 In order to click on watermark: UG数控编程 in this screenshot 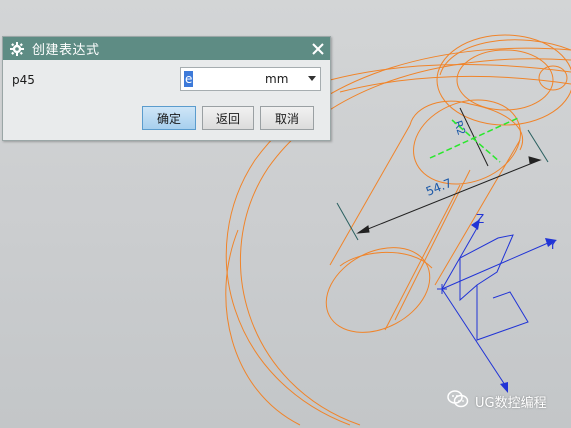, I will do `click(497, 401)`.